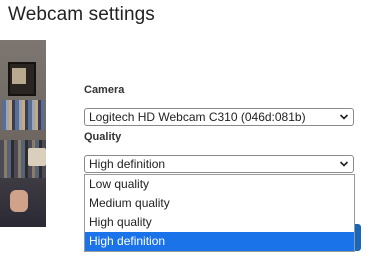 The height and width of the screenshot is (274, 372). What do you see at coordinates (23, 133) in the screenshot?
I see `webcam-preview` at bounding box center [23, 133].